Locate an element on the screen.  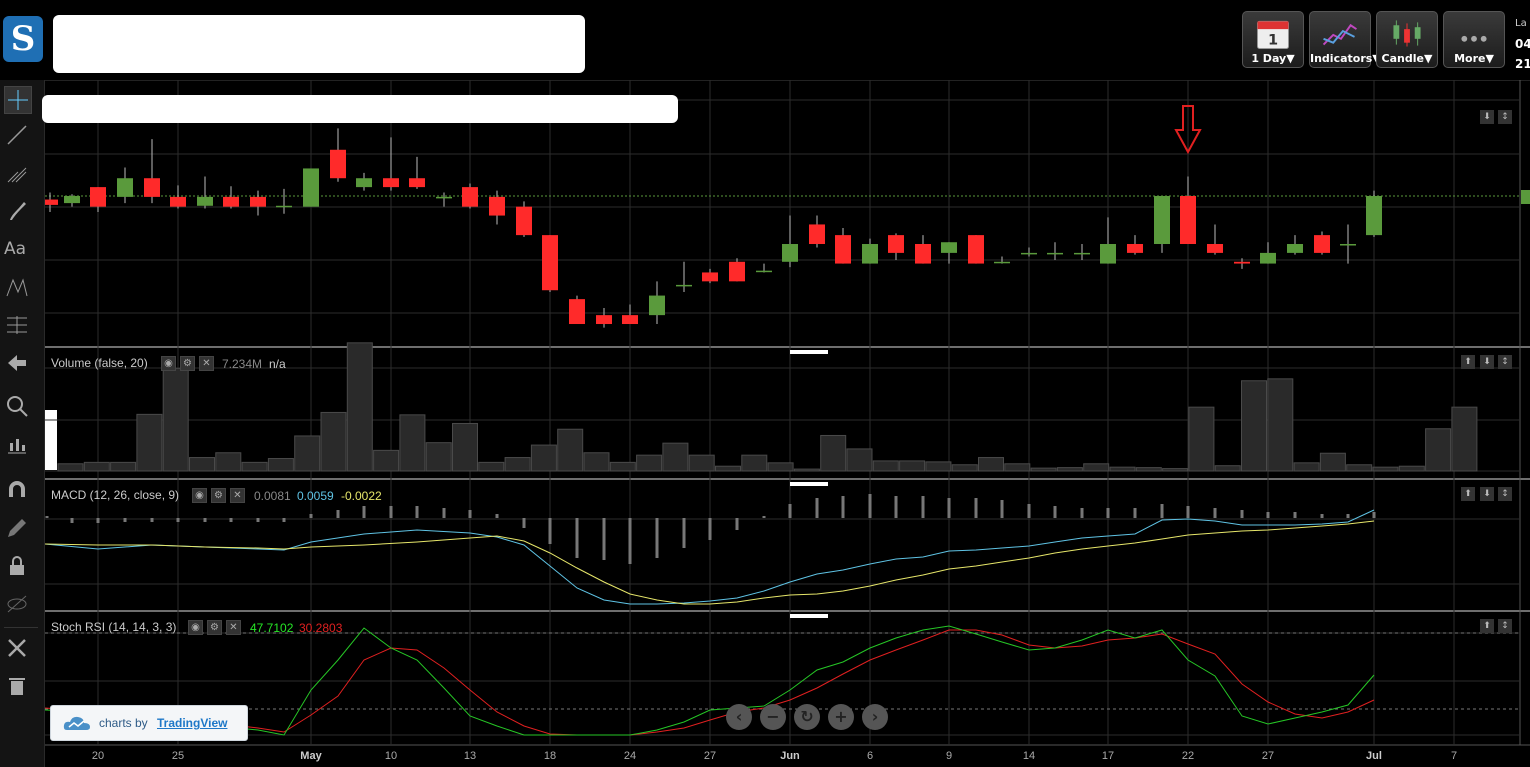
crosshair-tool is located at coordinates (18, 100).